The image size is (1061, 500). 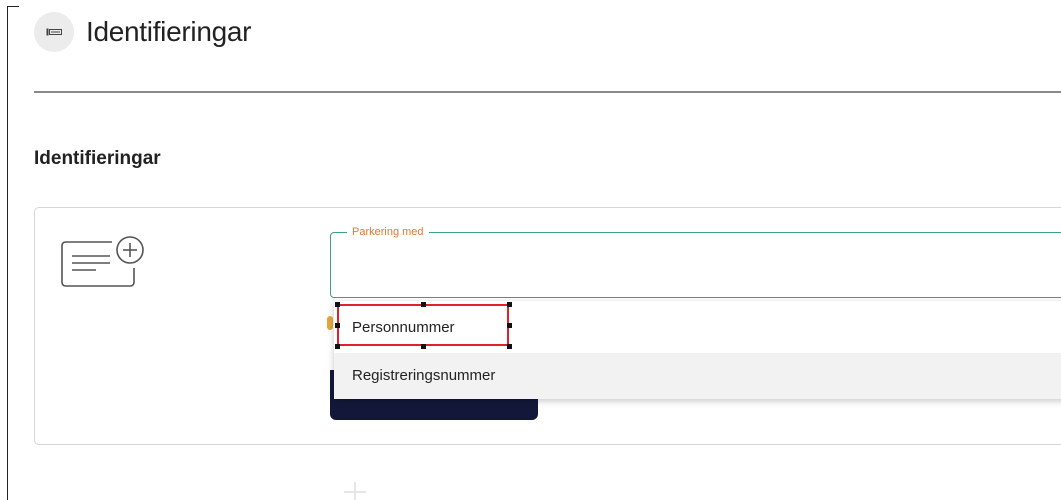 What do you see at coordinates (102, 261) in the screenshot?
I see `id-card-add-icon` at bounding box center [102, 261].